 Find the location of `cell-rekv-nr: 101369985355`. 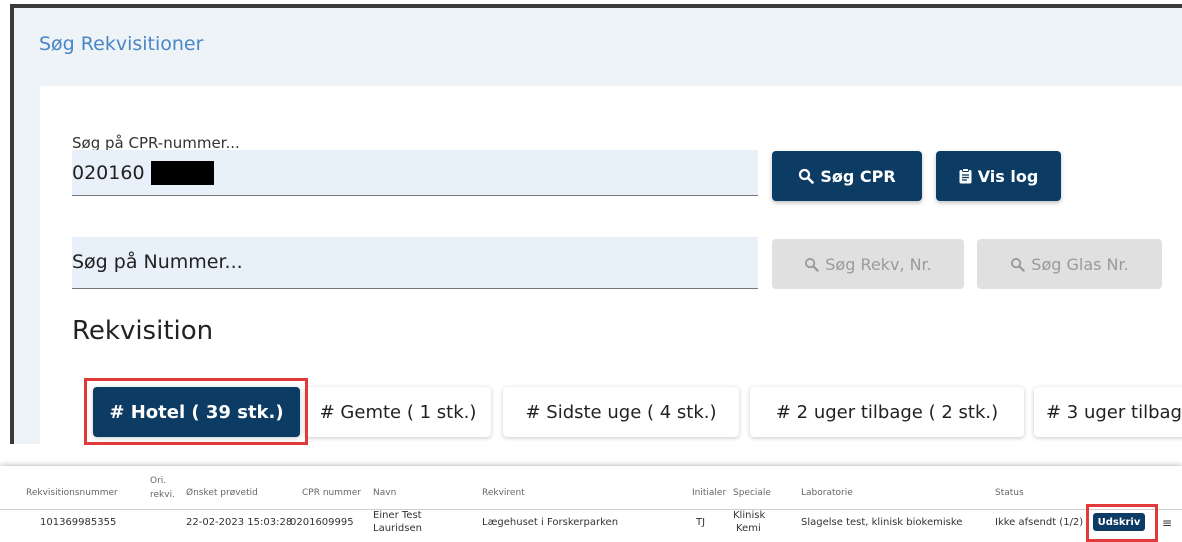

cell-rekv-nr: 101369985355 is located at coordinates (78, 522).